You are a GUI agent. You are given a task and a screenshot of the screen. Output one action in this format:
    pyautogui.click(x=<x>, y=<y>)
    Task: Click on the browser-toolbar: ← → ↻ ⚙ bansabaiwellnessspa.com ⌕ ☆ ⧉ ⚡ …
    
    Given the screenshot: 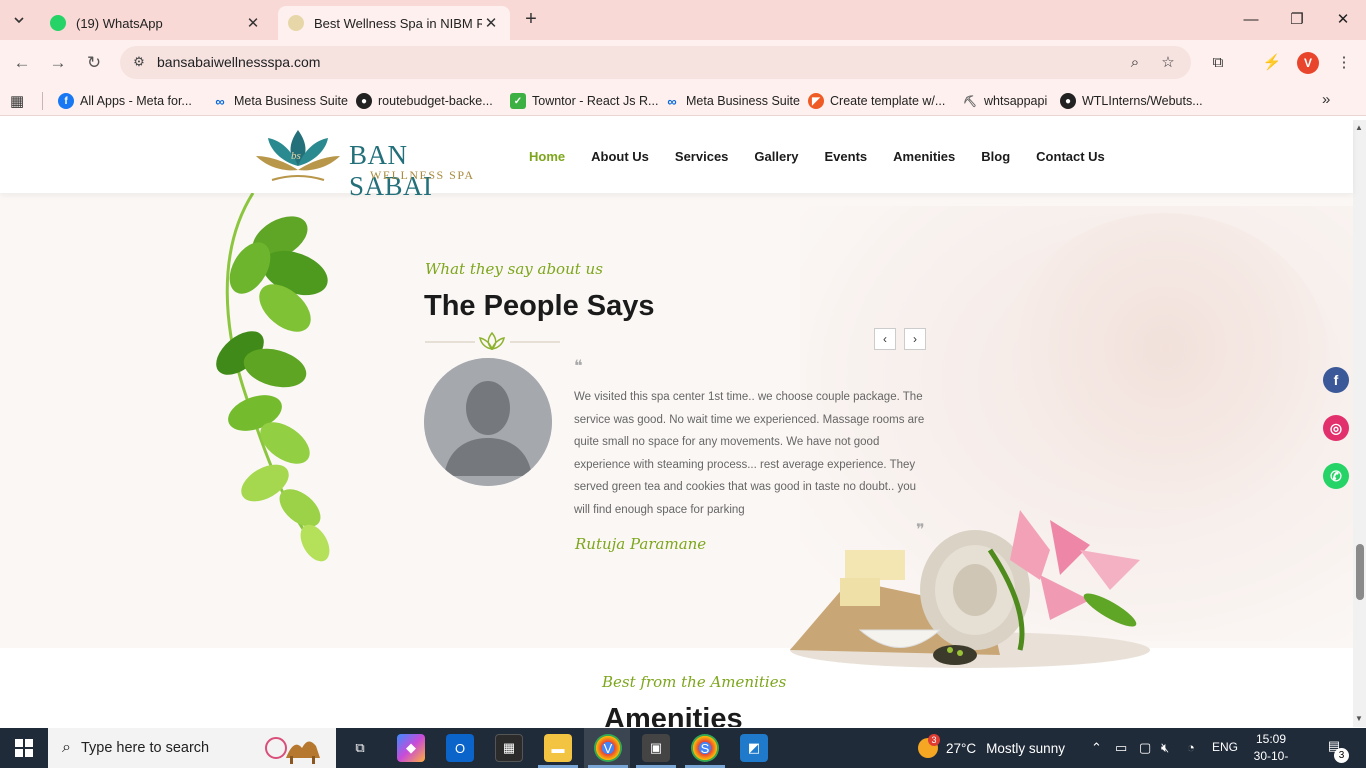 What is the action you would take?
    pyautogui.click(x=683, y=63)
    